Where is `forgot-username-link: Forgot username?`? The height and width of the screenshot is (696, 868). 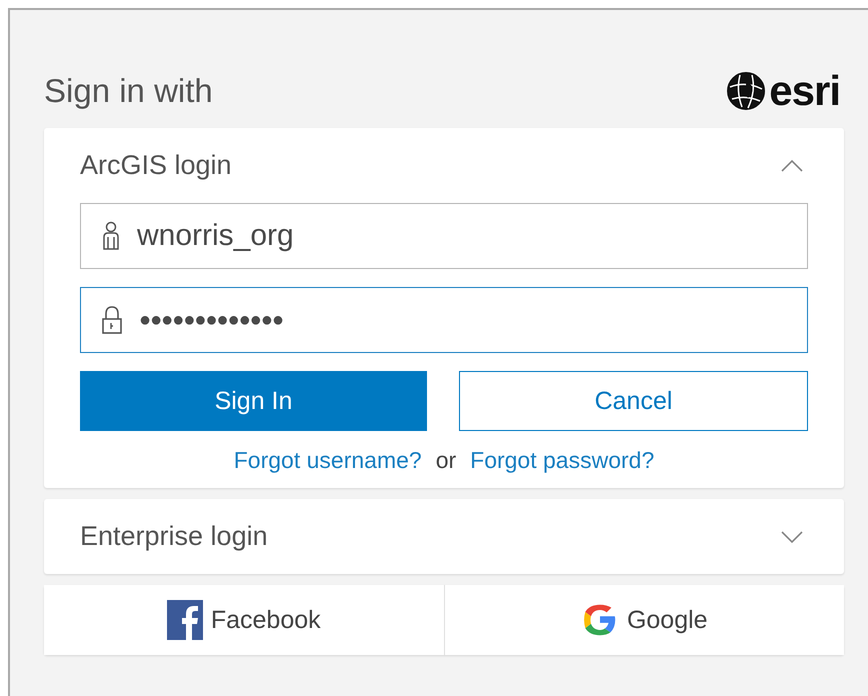
forgot-username-link: Forgot username? is located at coordinates (328, 460).